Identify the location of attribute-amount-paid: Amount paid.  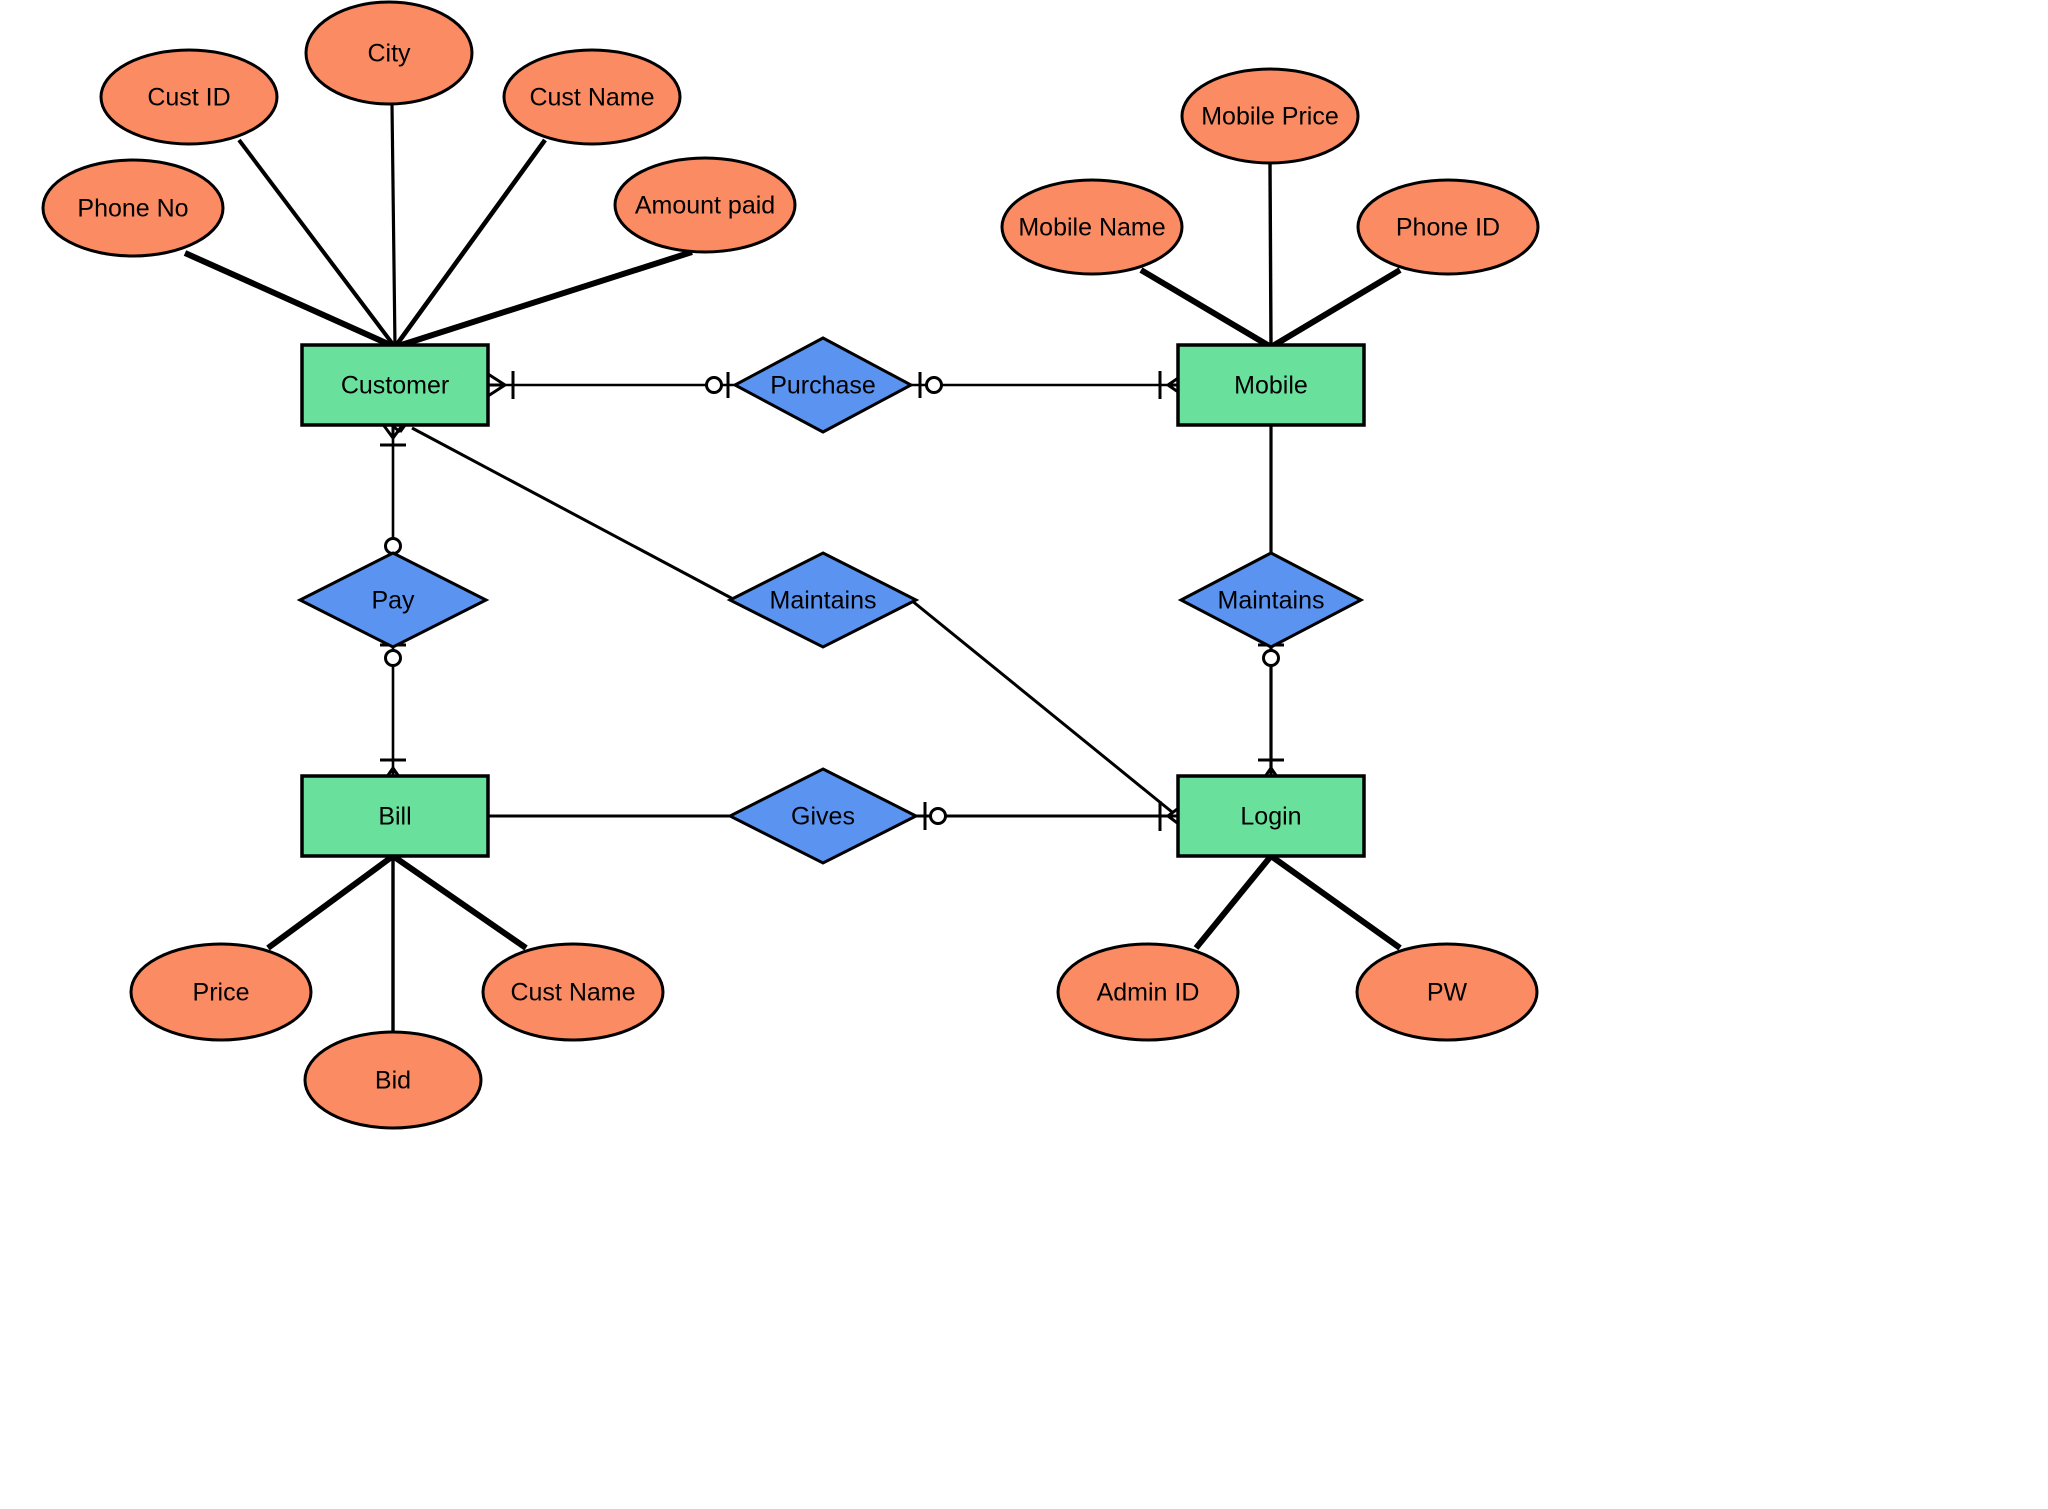
(705, 205).